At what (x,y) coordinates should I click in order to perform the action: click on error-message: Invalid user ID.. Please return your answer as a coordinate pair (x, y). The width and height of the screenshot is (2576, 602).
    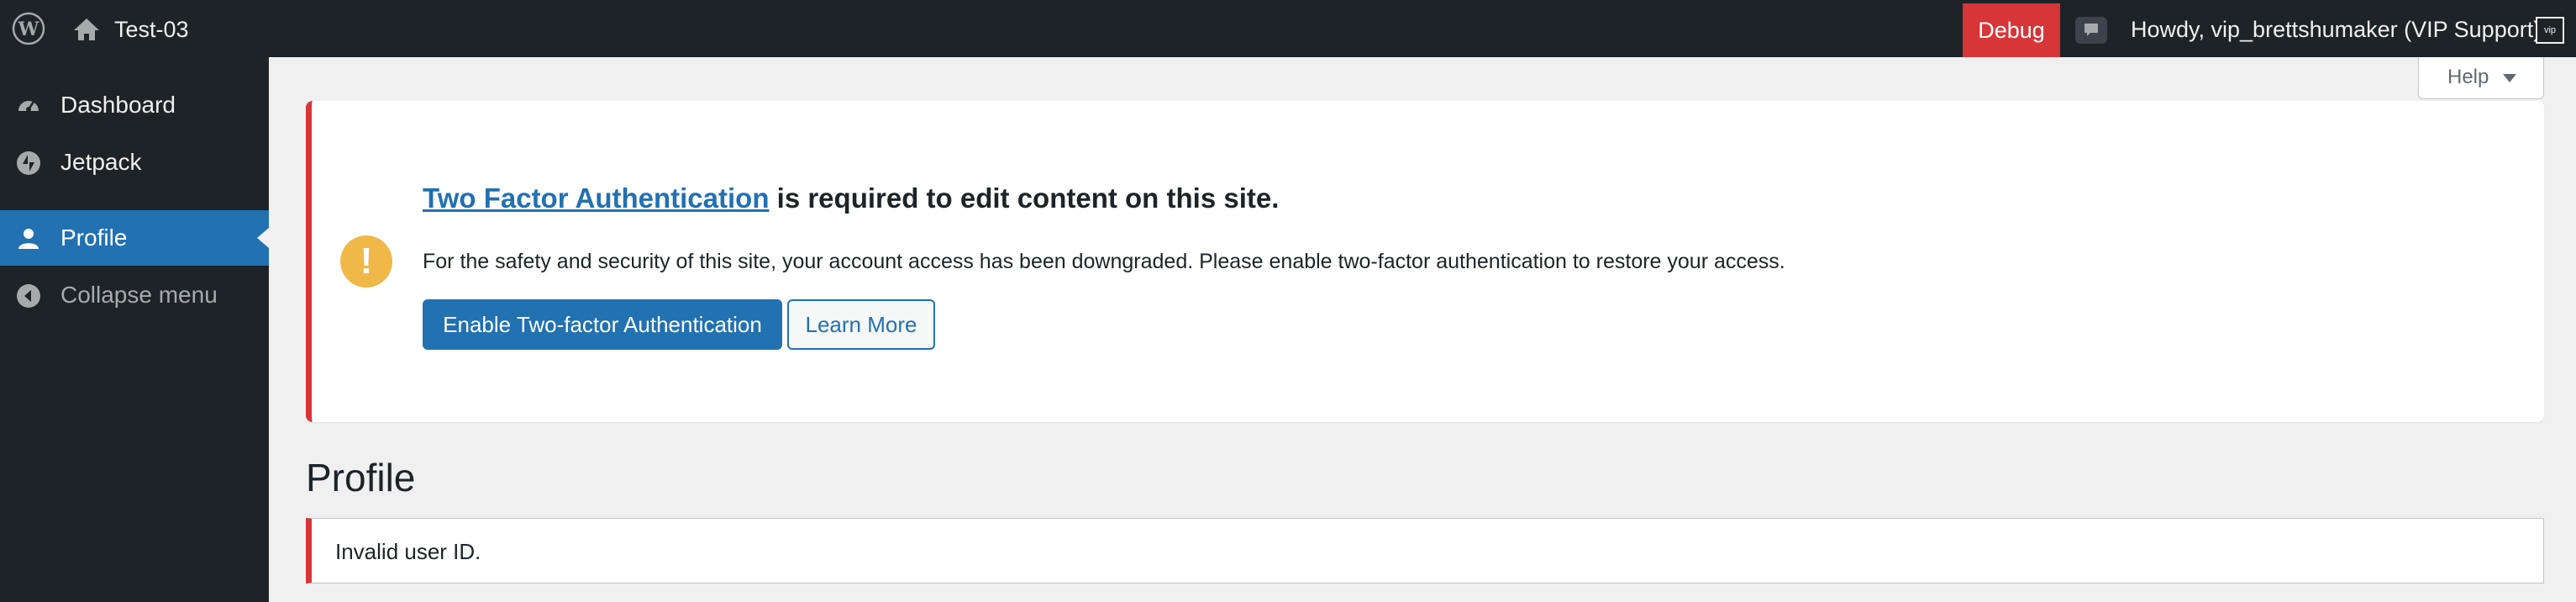
    Looking at the image, I should click on (408, 551).